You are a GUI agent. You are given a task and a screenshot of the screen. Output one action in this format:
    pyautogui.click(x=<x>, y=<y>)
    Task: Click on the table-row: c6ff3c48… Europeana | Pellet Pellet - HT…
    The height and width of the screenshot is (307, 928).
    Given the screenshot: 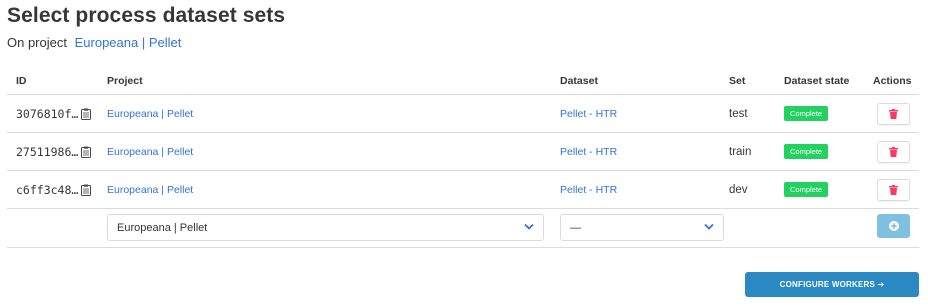 What is the action you would take?
    pyautogui.click(x=463, y=190)
    